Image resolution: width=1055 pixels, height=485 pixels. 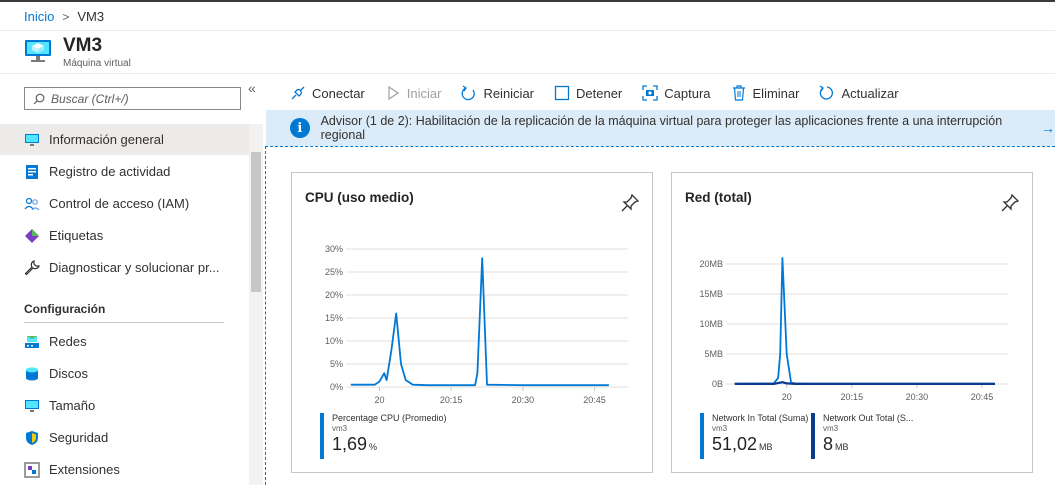 What do you see at coordinates (252, 88) in the screenshot?
I see `collapse-sidebar-button: «` at bounding box center [252, 88].